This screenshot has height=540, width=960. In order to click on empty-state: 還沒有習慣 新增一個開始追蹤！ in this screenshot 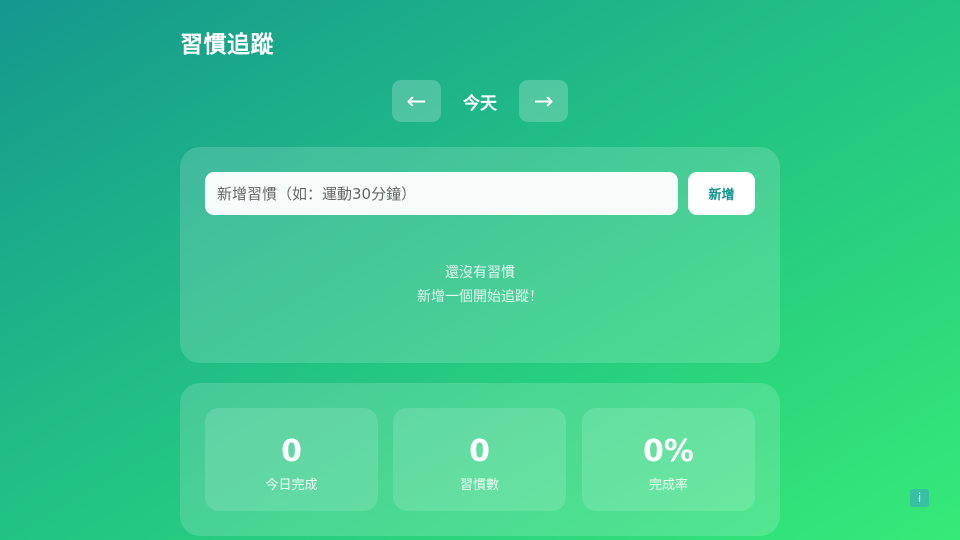, I will do `click(480, 285)`.